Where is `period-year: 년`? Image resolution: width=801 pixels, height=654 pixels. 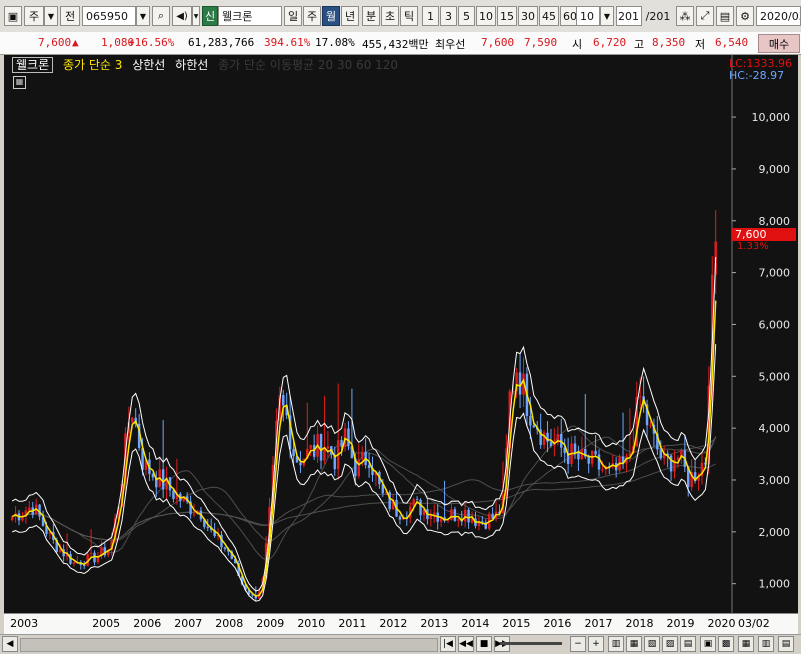
period-year: 년 is located at coordinates (350, 16).